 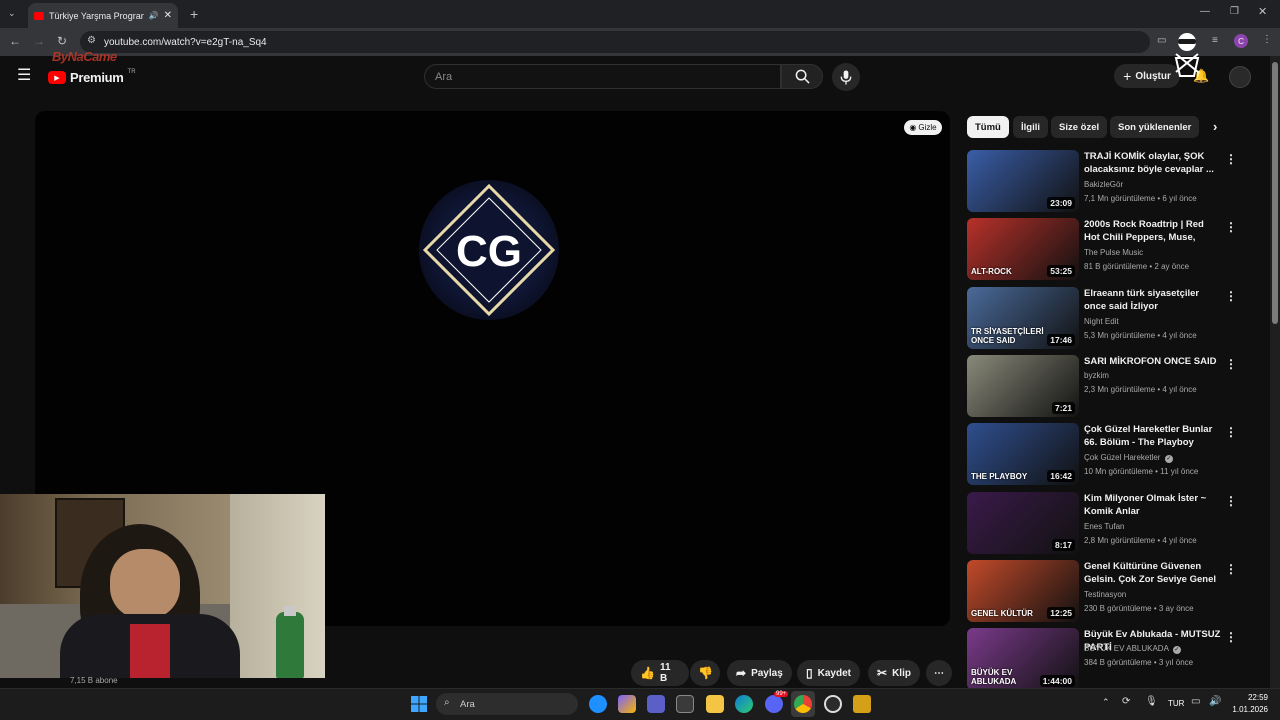 I want to click on tab-title: Türkiye Yarşma Programları, so click(x=96, y=15).